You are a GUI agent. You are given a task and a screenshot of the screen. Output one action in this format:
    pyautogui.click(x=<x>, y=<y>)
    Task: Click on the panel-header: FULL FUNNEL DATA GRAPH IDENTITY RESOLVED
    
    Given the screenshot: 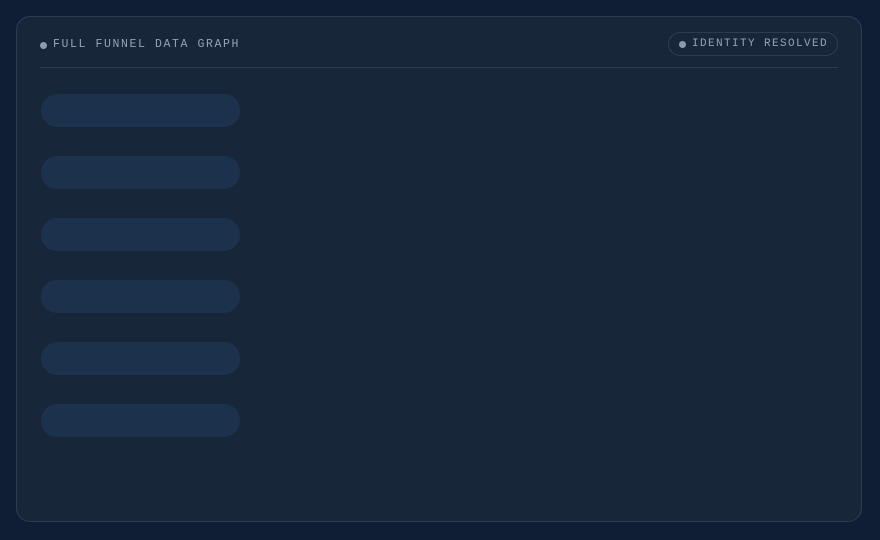 What is the action you would take?
    pyautogui.click(x=439, y=42)
    